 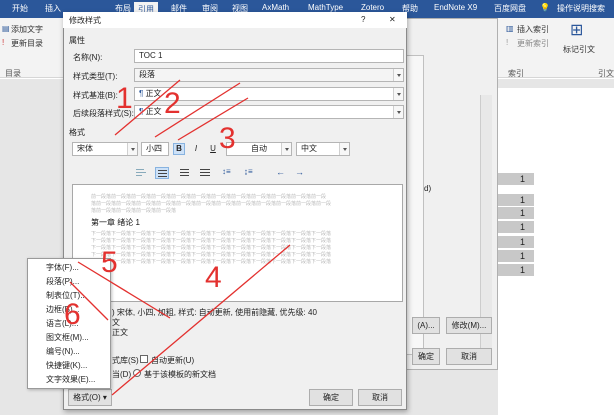 I want to click on annotation-number-2: 2, so click(x=172, y=103).